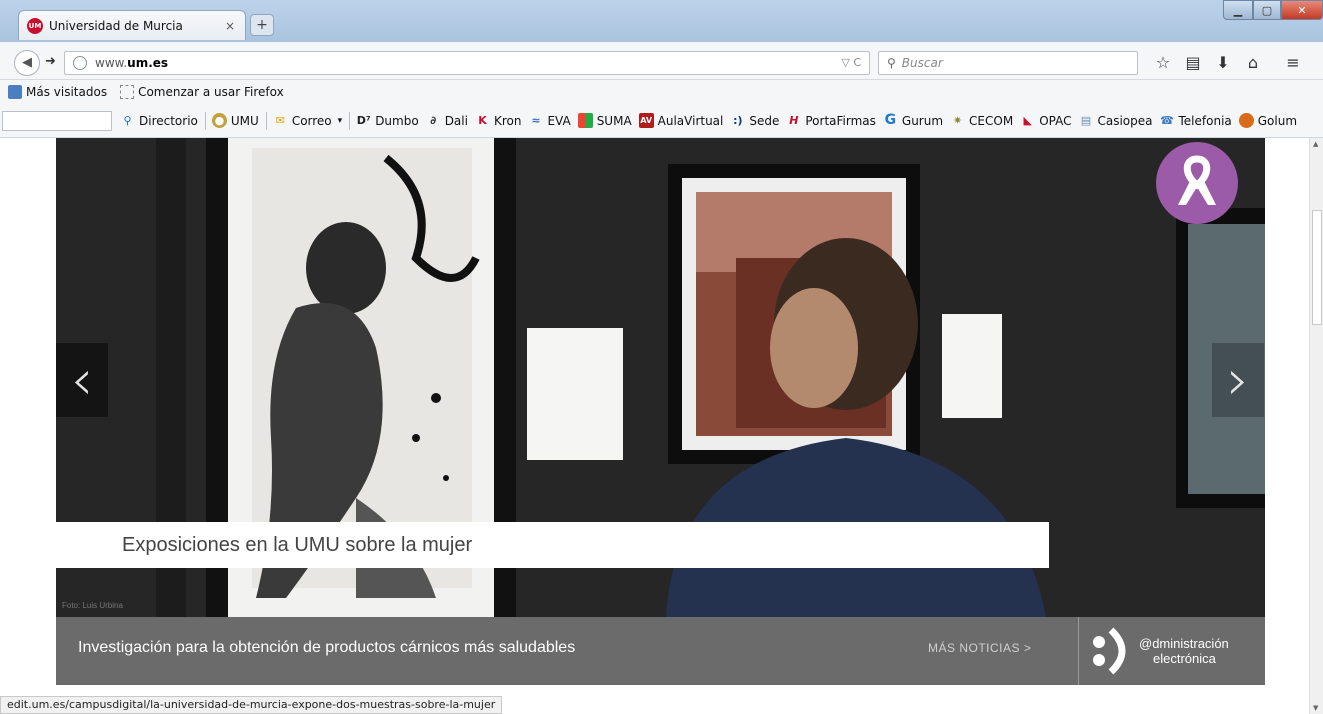 Image resolution: width=1323 pixels, height=714 pixels. What do you see at coordinates (1045, 120) in the screenshot?
I see `bookmark-opac: ◣ OPAC` at bounding box center [1045, 120].